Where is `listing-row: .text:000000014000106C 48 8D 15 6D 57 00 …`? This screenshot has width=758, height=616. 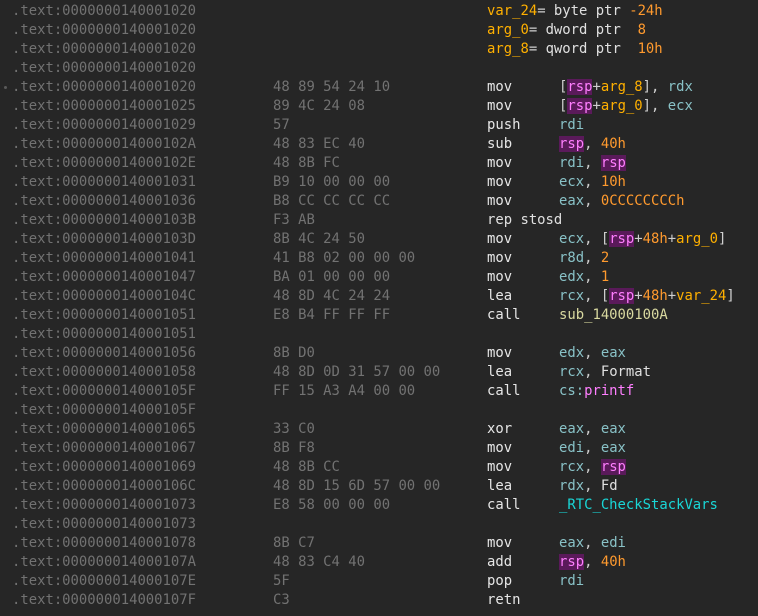 listing-row: .text:000000014000106C 48 8D 15 6D 57 00 … is located at coordinates (379, 486).